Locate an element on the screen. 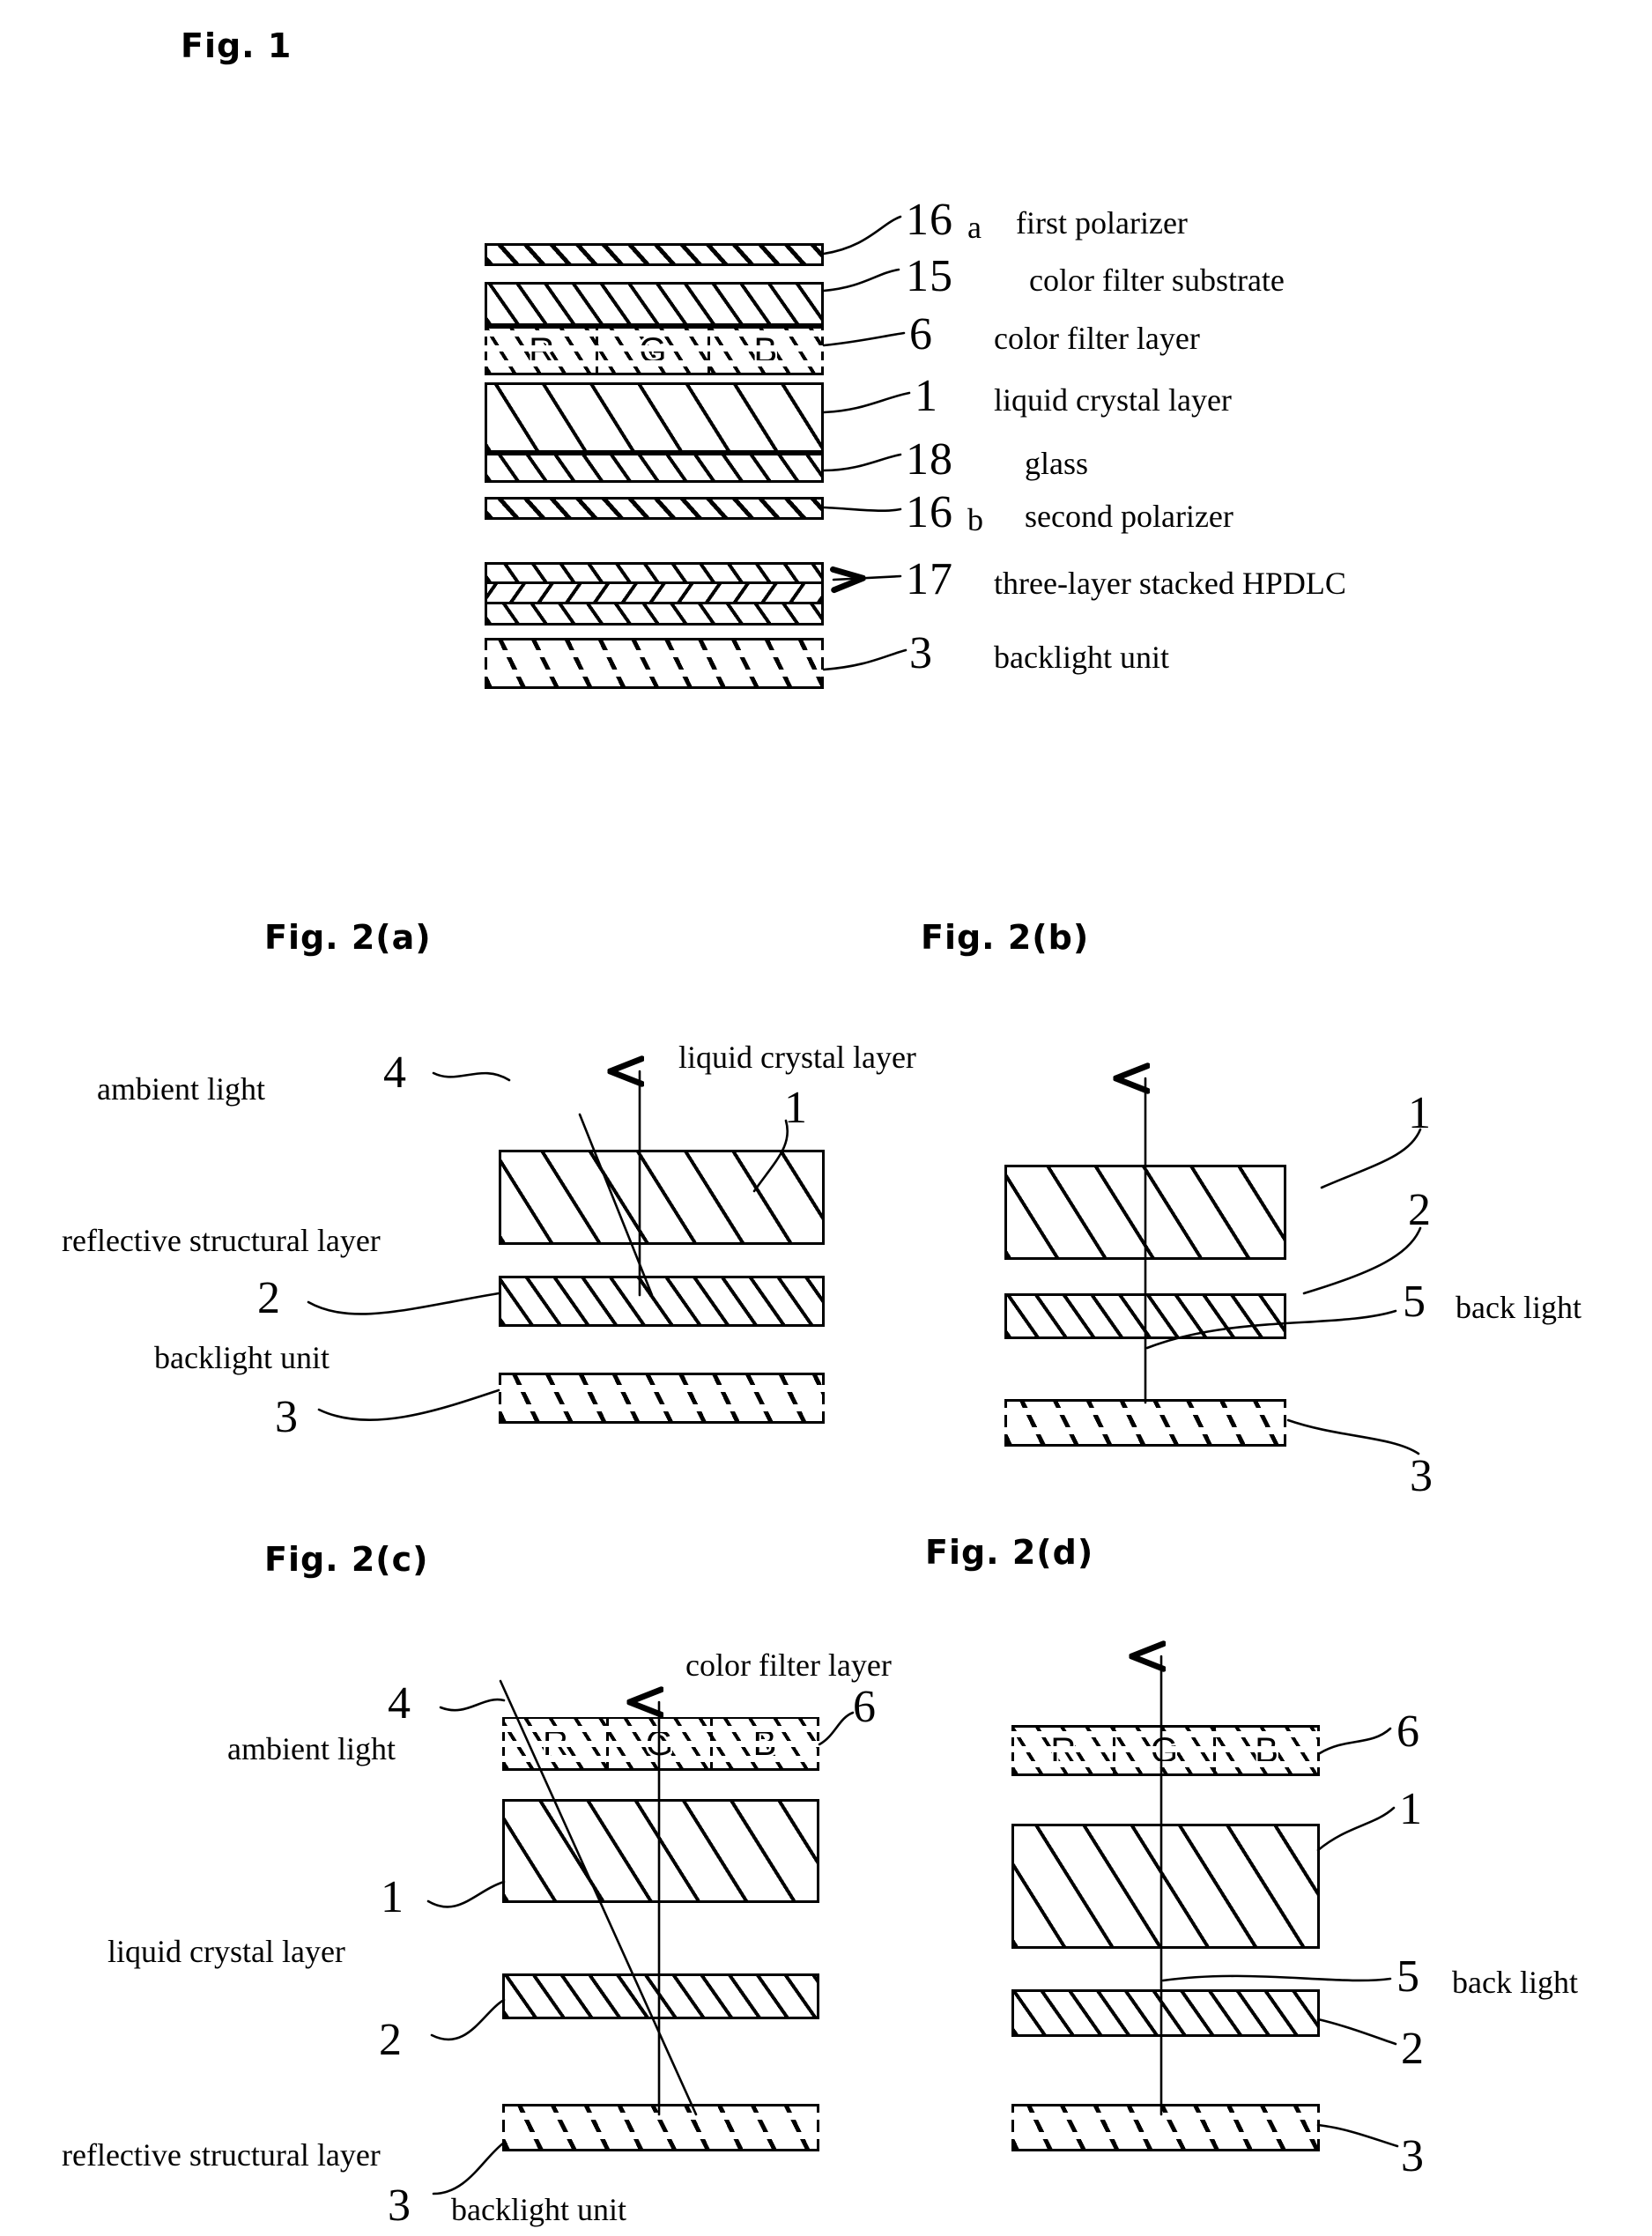  fig2c-cf-cell-b: B is located at coordinates (765, 1744).